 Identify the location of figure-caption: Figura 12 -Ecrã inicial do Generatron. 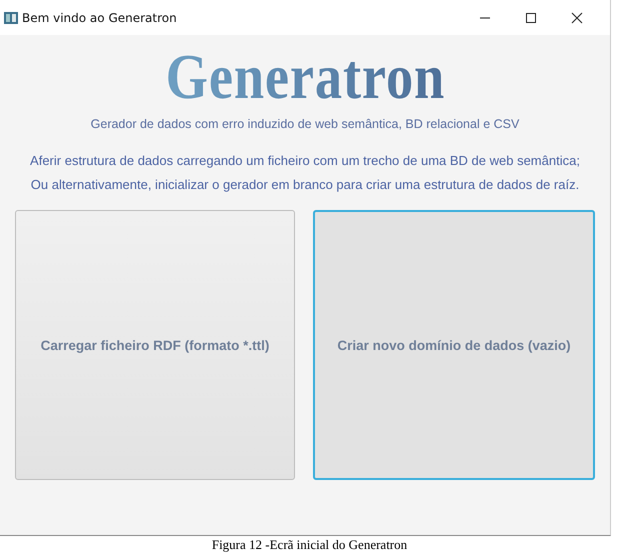
(309, 545).